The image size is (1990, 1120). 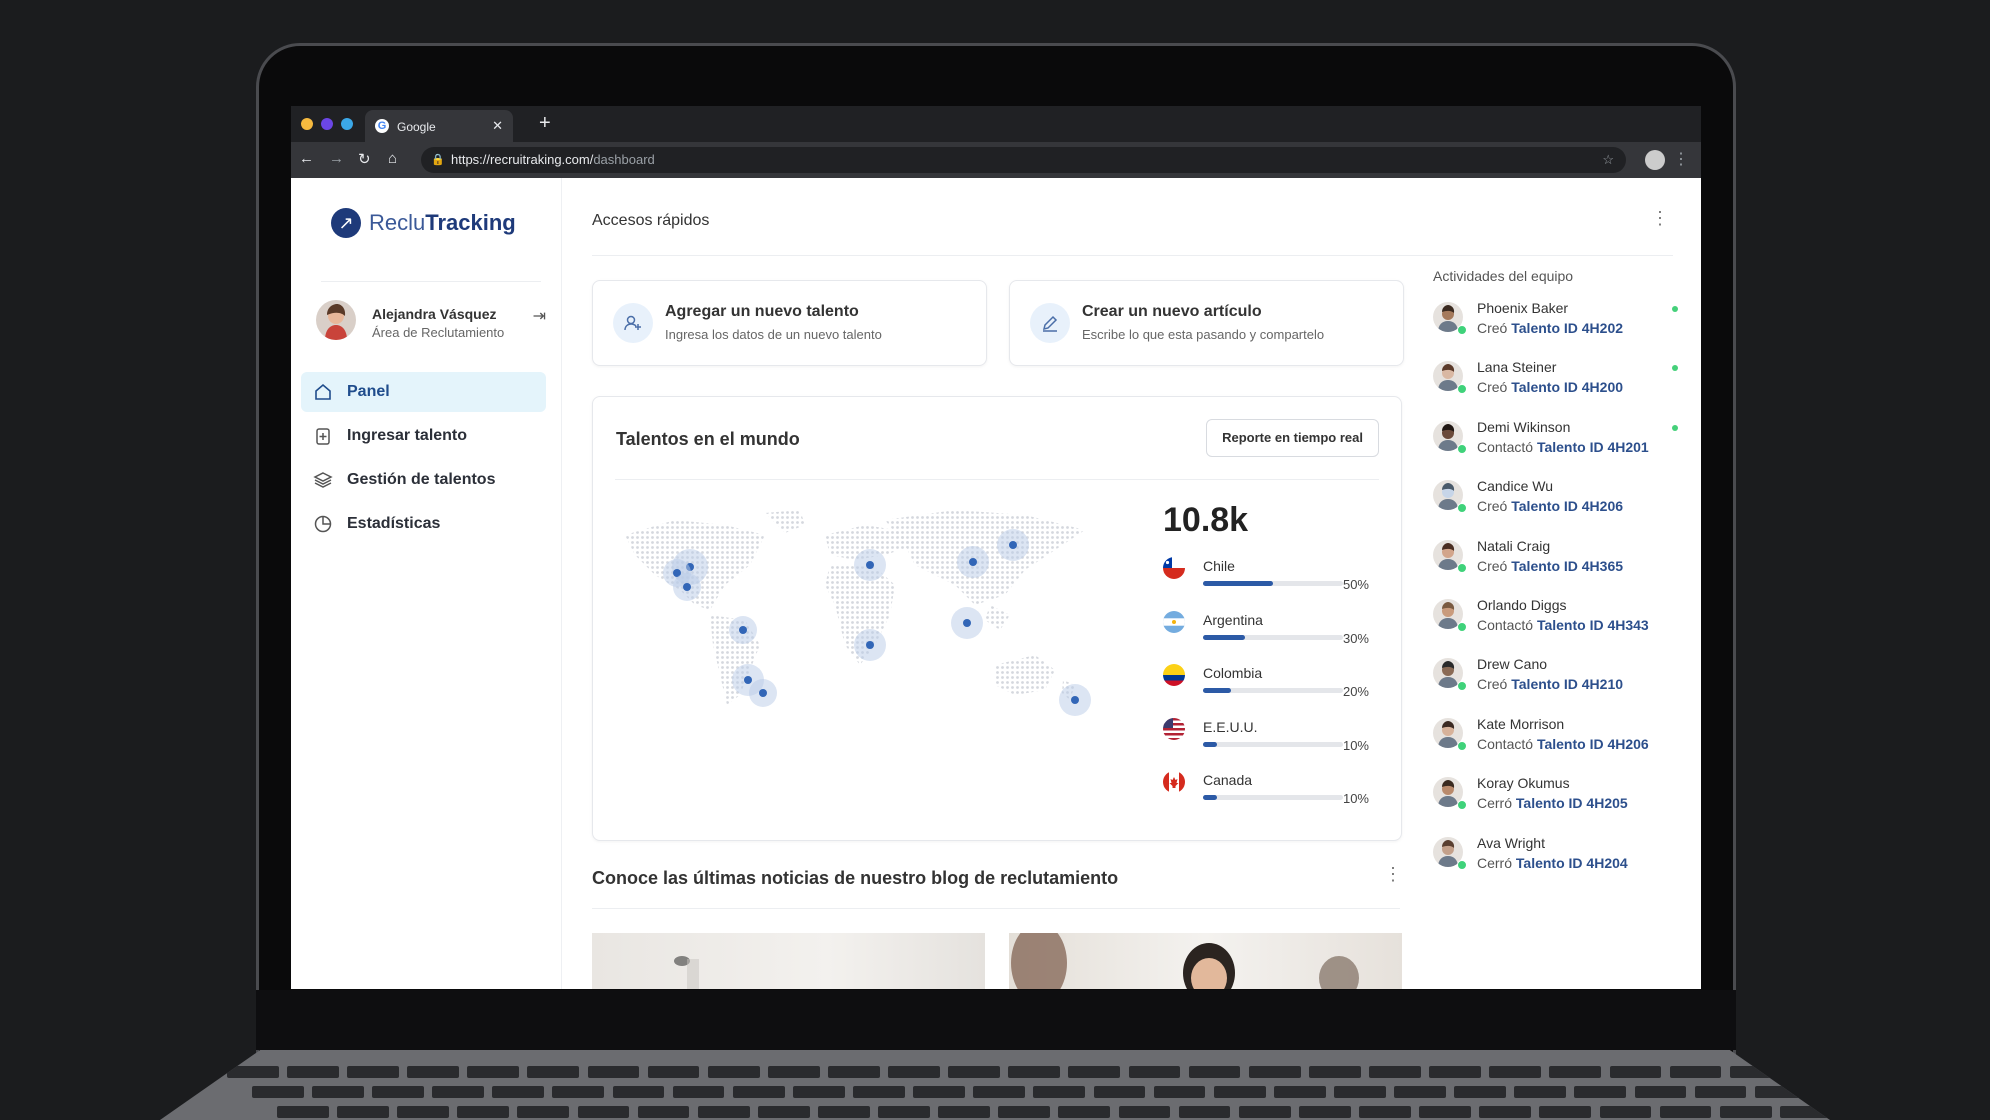 What do you see at coordinates (1681, 159) in the screenshot?
I see `browser-menu-icon: ⋮` at bounding box center [1681, 159].